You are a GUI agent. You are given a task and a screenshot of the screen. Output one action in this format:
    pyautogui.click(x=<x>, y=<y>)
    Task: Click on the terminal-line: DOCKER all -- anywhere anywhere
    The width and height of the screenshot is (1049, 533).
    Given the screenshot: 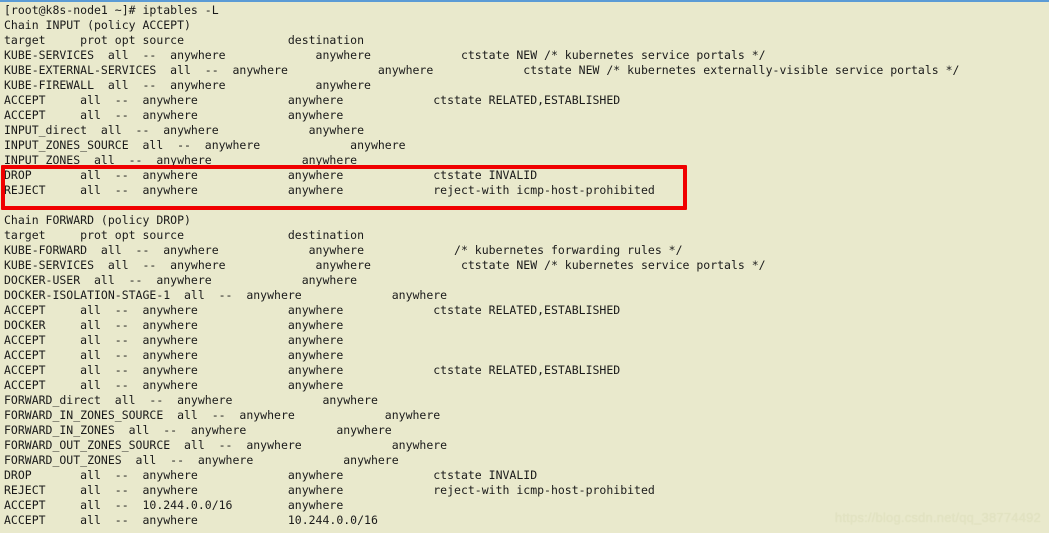 What is the action you would take?
    pyautogui.click(x=174, y=325)
    